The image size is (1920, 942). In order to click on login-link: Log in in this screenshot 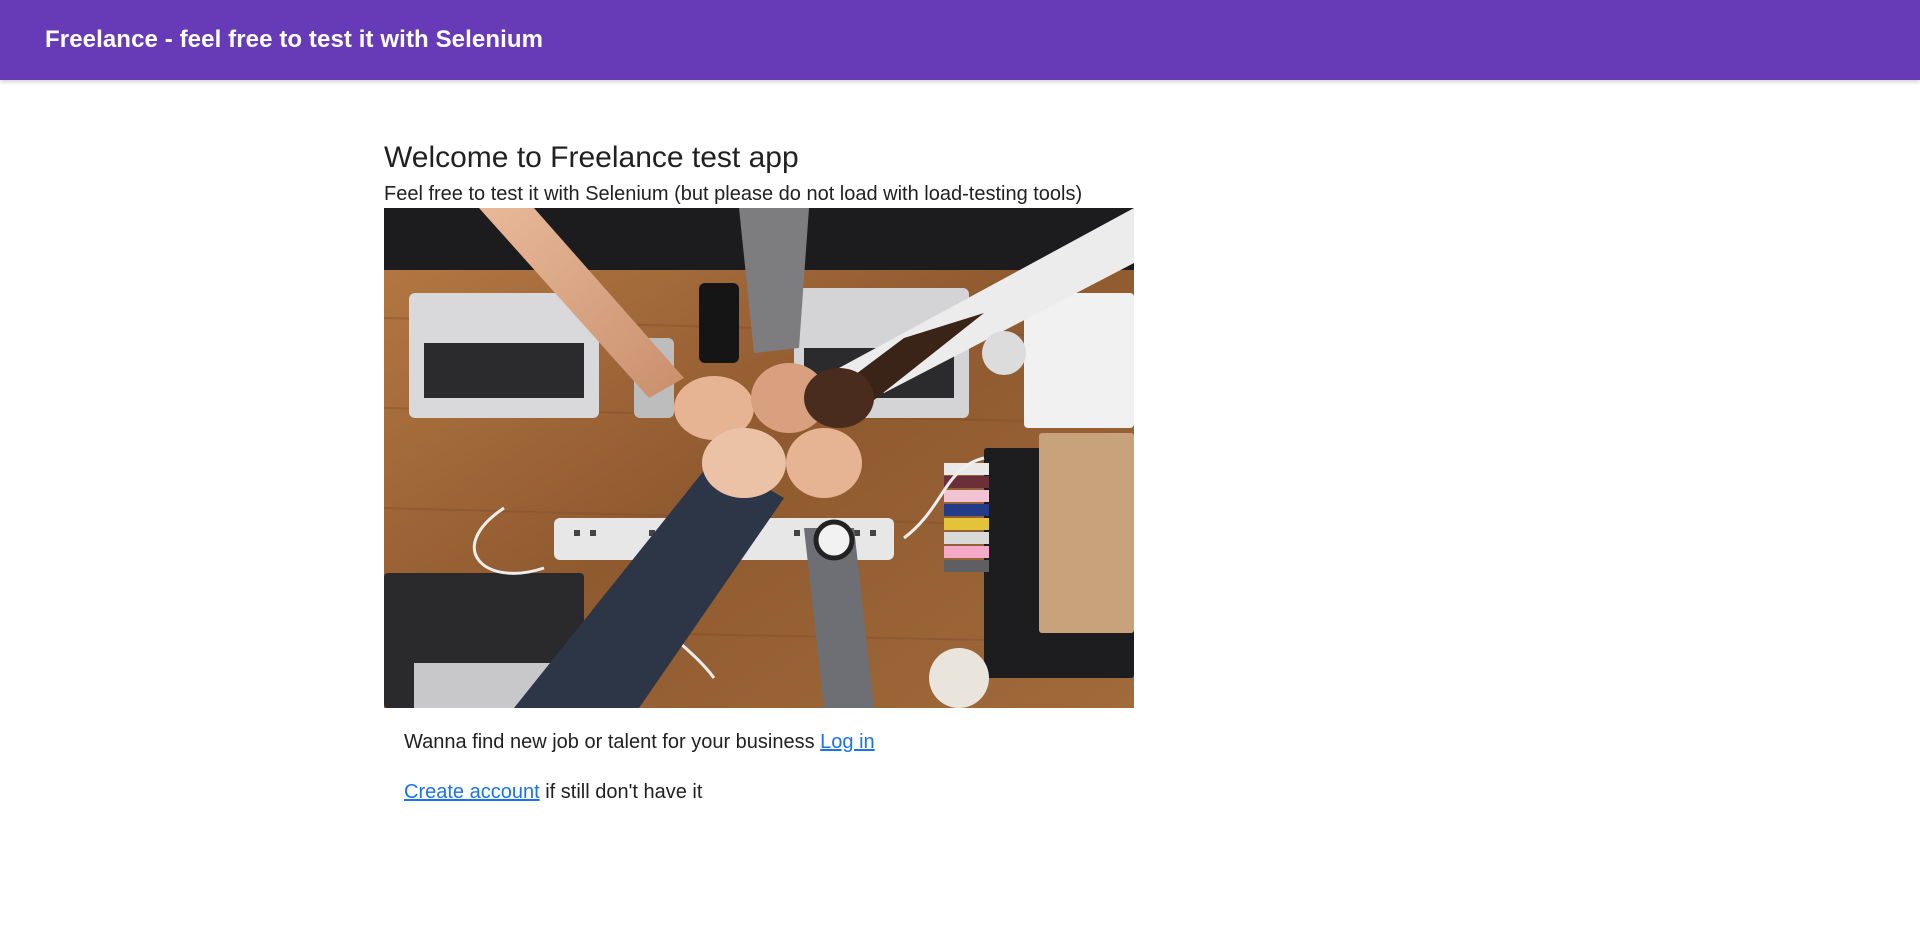, I will do `click(847, 742)`.